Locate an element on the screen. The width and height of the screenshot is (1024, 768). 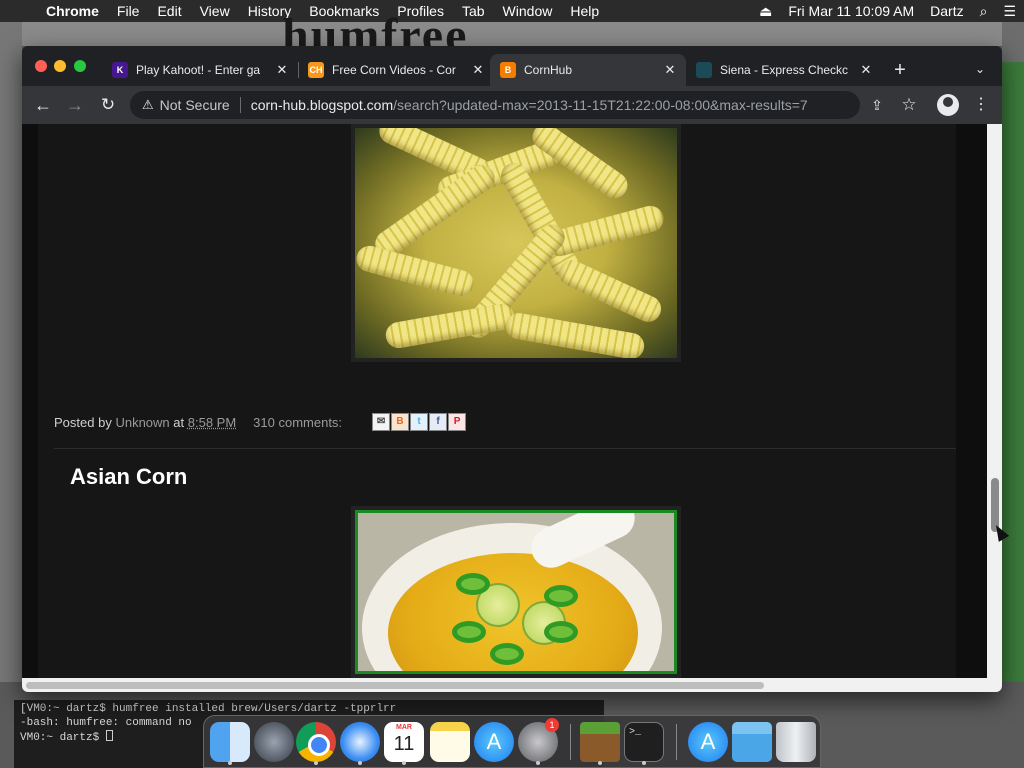
desktop-background-left is located at coordinates (11, 352).